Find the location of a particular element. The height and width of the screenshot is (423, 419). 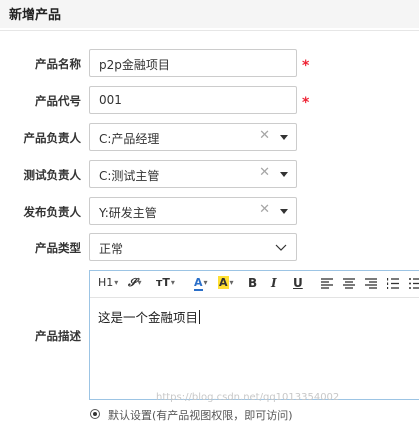

release-label: 发布负责人 is located at coordinates (52, 212).